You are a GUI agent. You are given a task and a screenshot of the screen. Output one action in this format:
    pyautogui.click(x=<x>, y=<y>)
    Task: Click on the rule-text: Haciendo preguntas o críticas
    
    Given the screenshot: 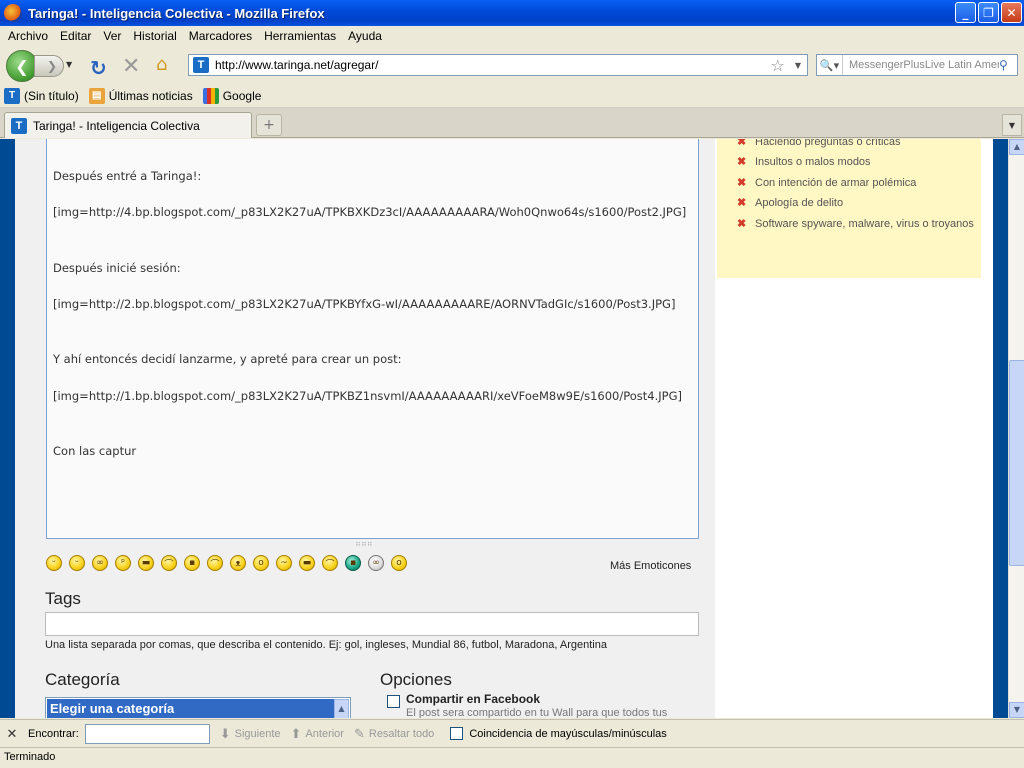 What is the action you would take?
    pyautogui.click(x=828, y=143)
    